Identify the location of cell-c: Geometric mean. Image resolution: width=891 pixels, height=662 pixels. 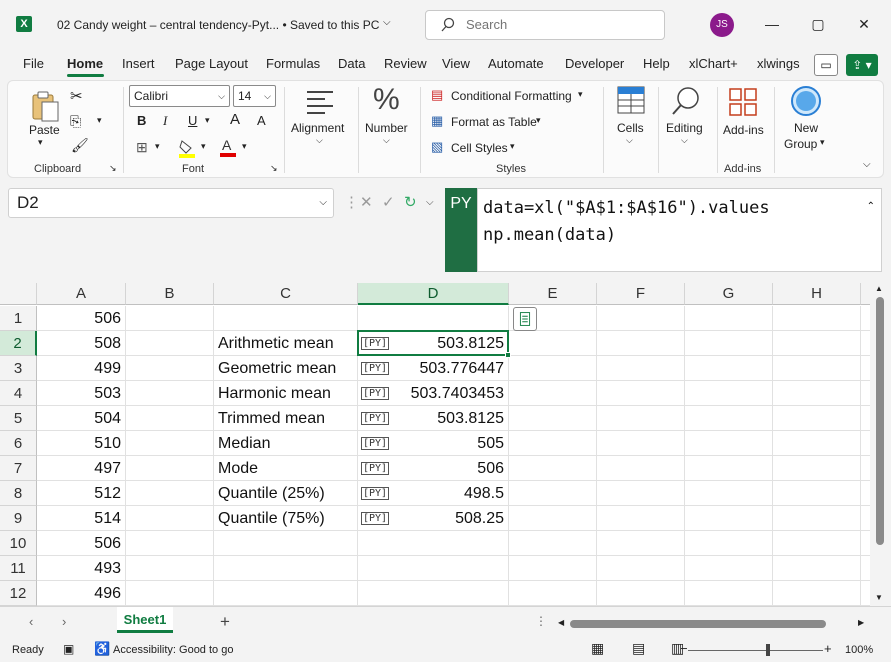
(286, 368).